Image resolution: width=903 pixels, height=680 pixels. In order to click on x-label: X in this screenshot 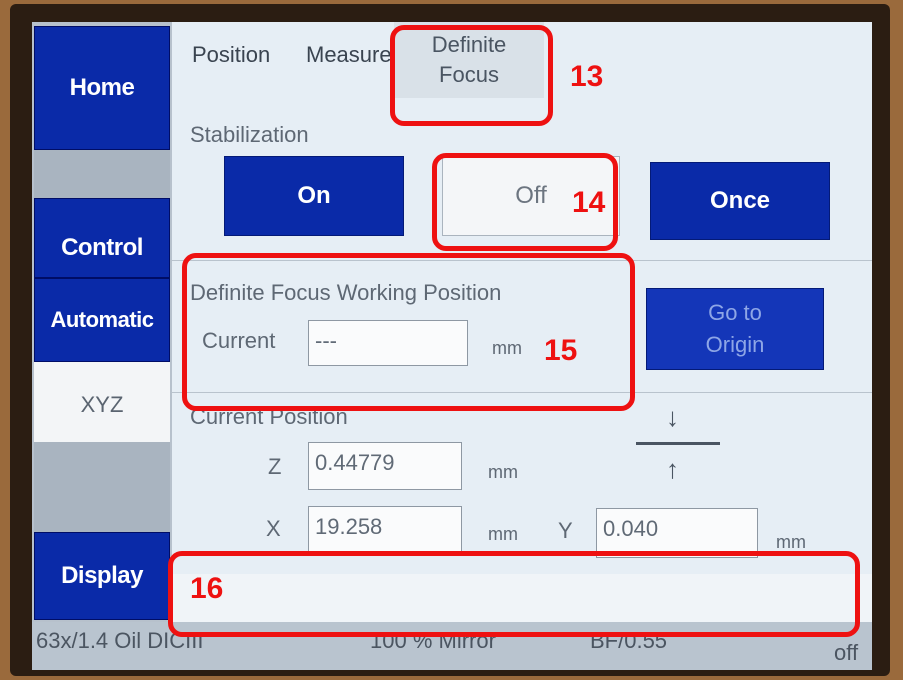, I will do `click(273, 528)`.